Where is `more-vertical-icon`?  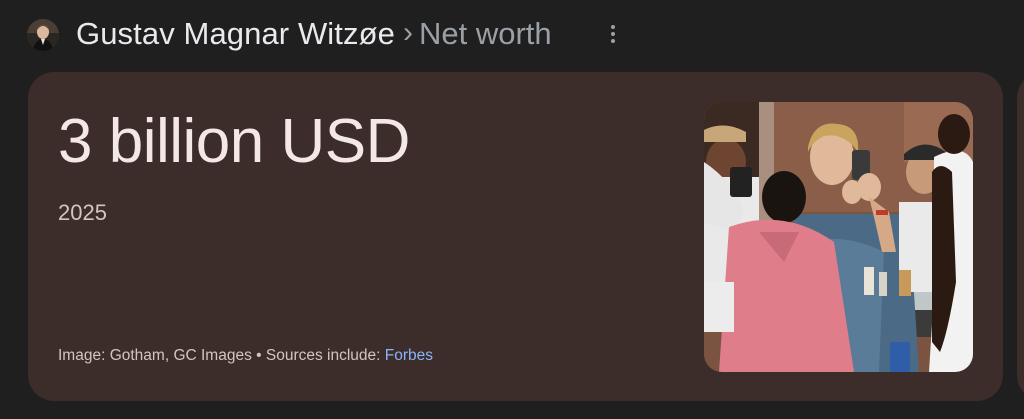
more-vertical-icon is located at coordinates (613, 34).